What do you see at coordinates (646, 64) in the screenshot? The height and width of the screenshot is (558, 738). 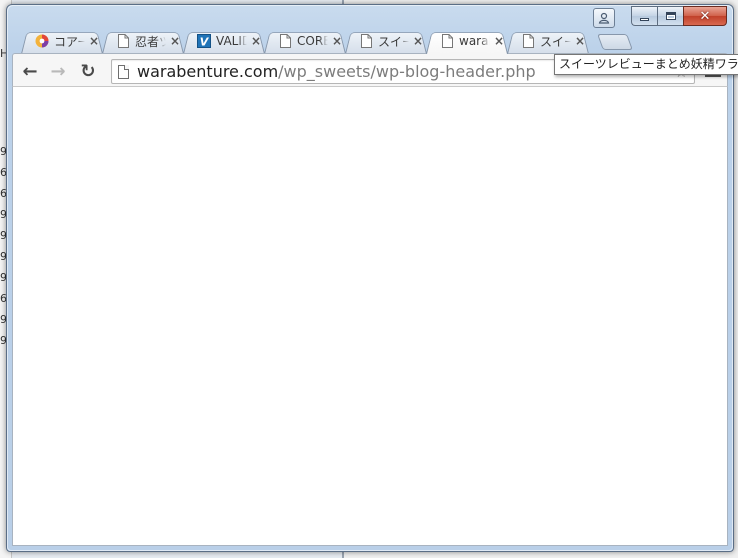 I see `tab-tooltip: スイーツレビューまとめ妖精ワラベンチャー` at bounding box center [646, 64].